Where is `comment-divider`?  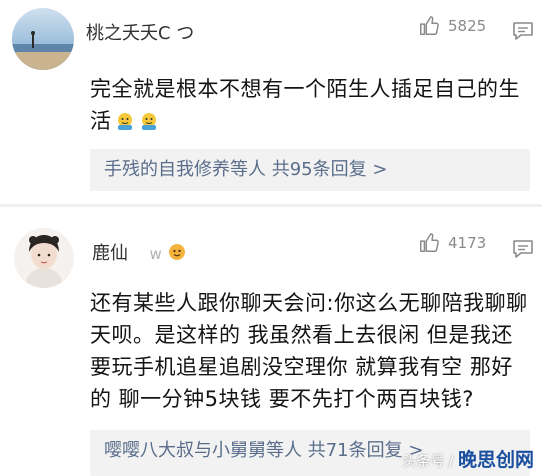
comment-divider is located at coordinates (271, 205).